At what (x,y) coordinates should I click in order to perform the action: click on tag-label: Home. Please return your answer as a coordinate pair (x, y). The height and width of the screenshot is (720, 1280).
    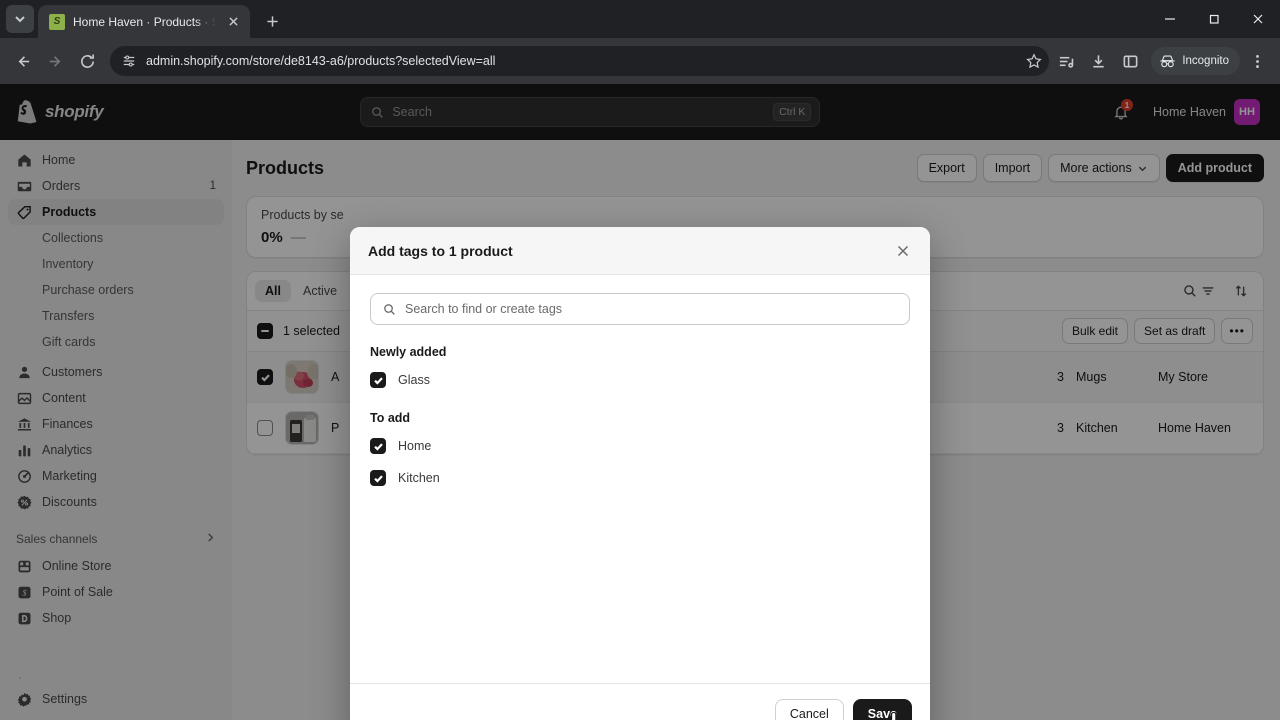
    Looking at the image, I should click on (415, 446).